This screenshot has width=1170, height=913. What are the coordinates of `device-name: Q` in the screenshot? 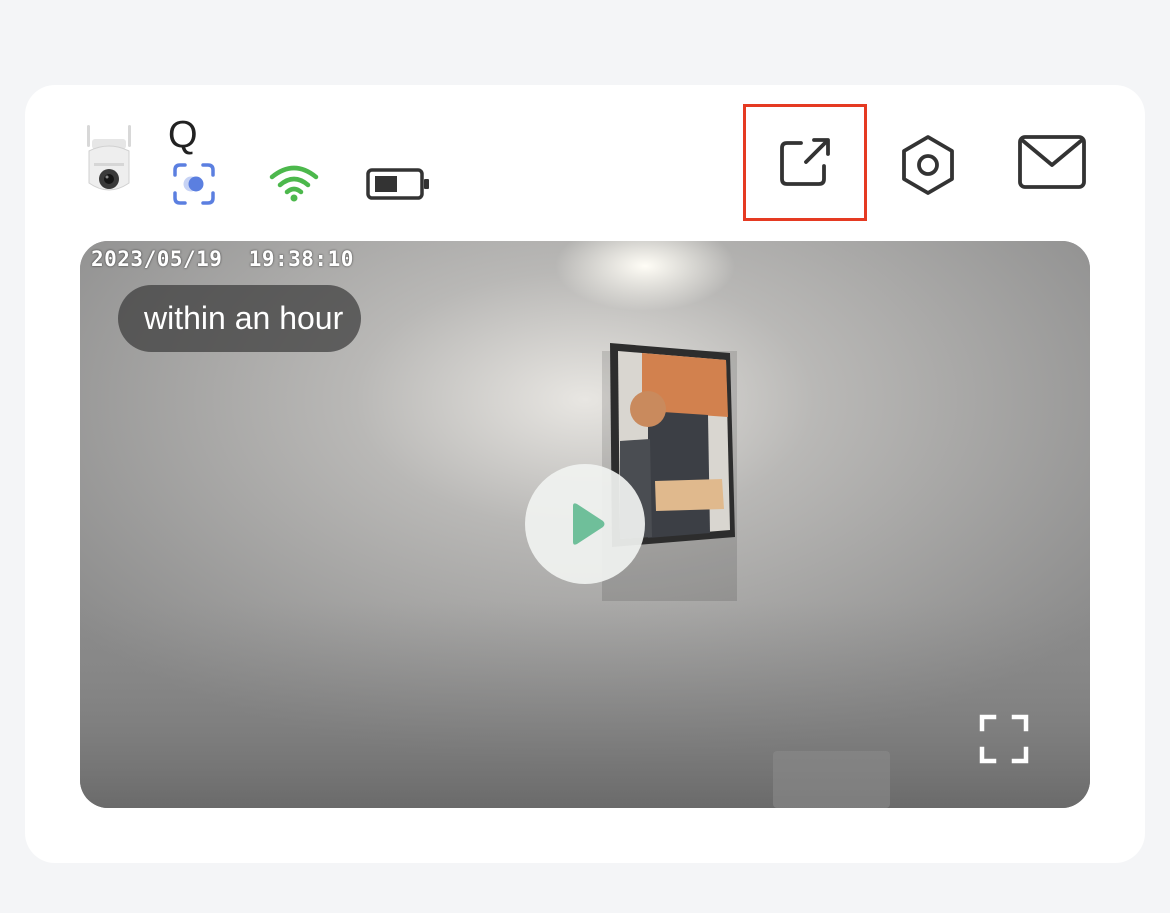 It's located at (183, 135).